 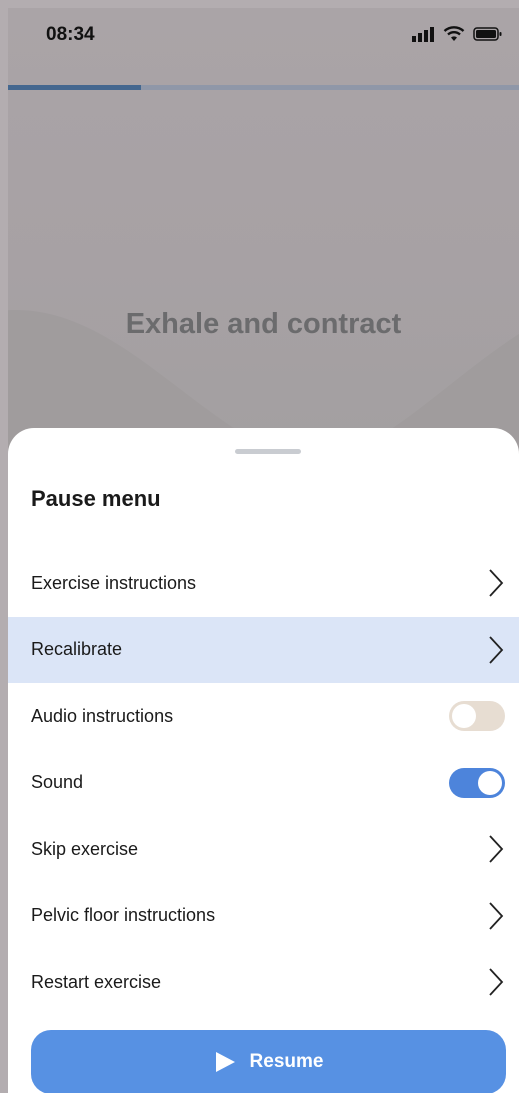 What do you see at coordinates (96, 498) in the screenshot?
I see `pause-menu-title: Pause menu` at bounding box center [96, 498].